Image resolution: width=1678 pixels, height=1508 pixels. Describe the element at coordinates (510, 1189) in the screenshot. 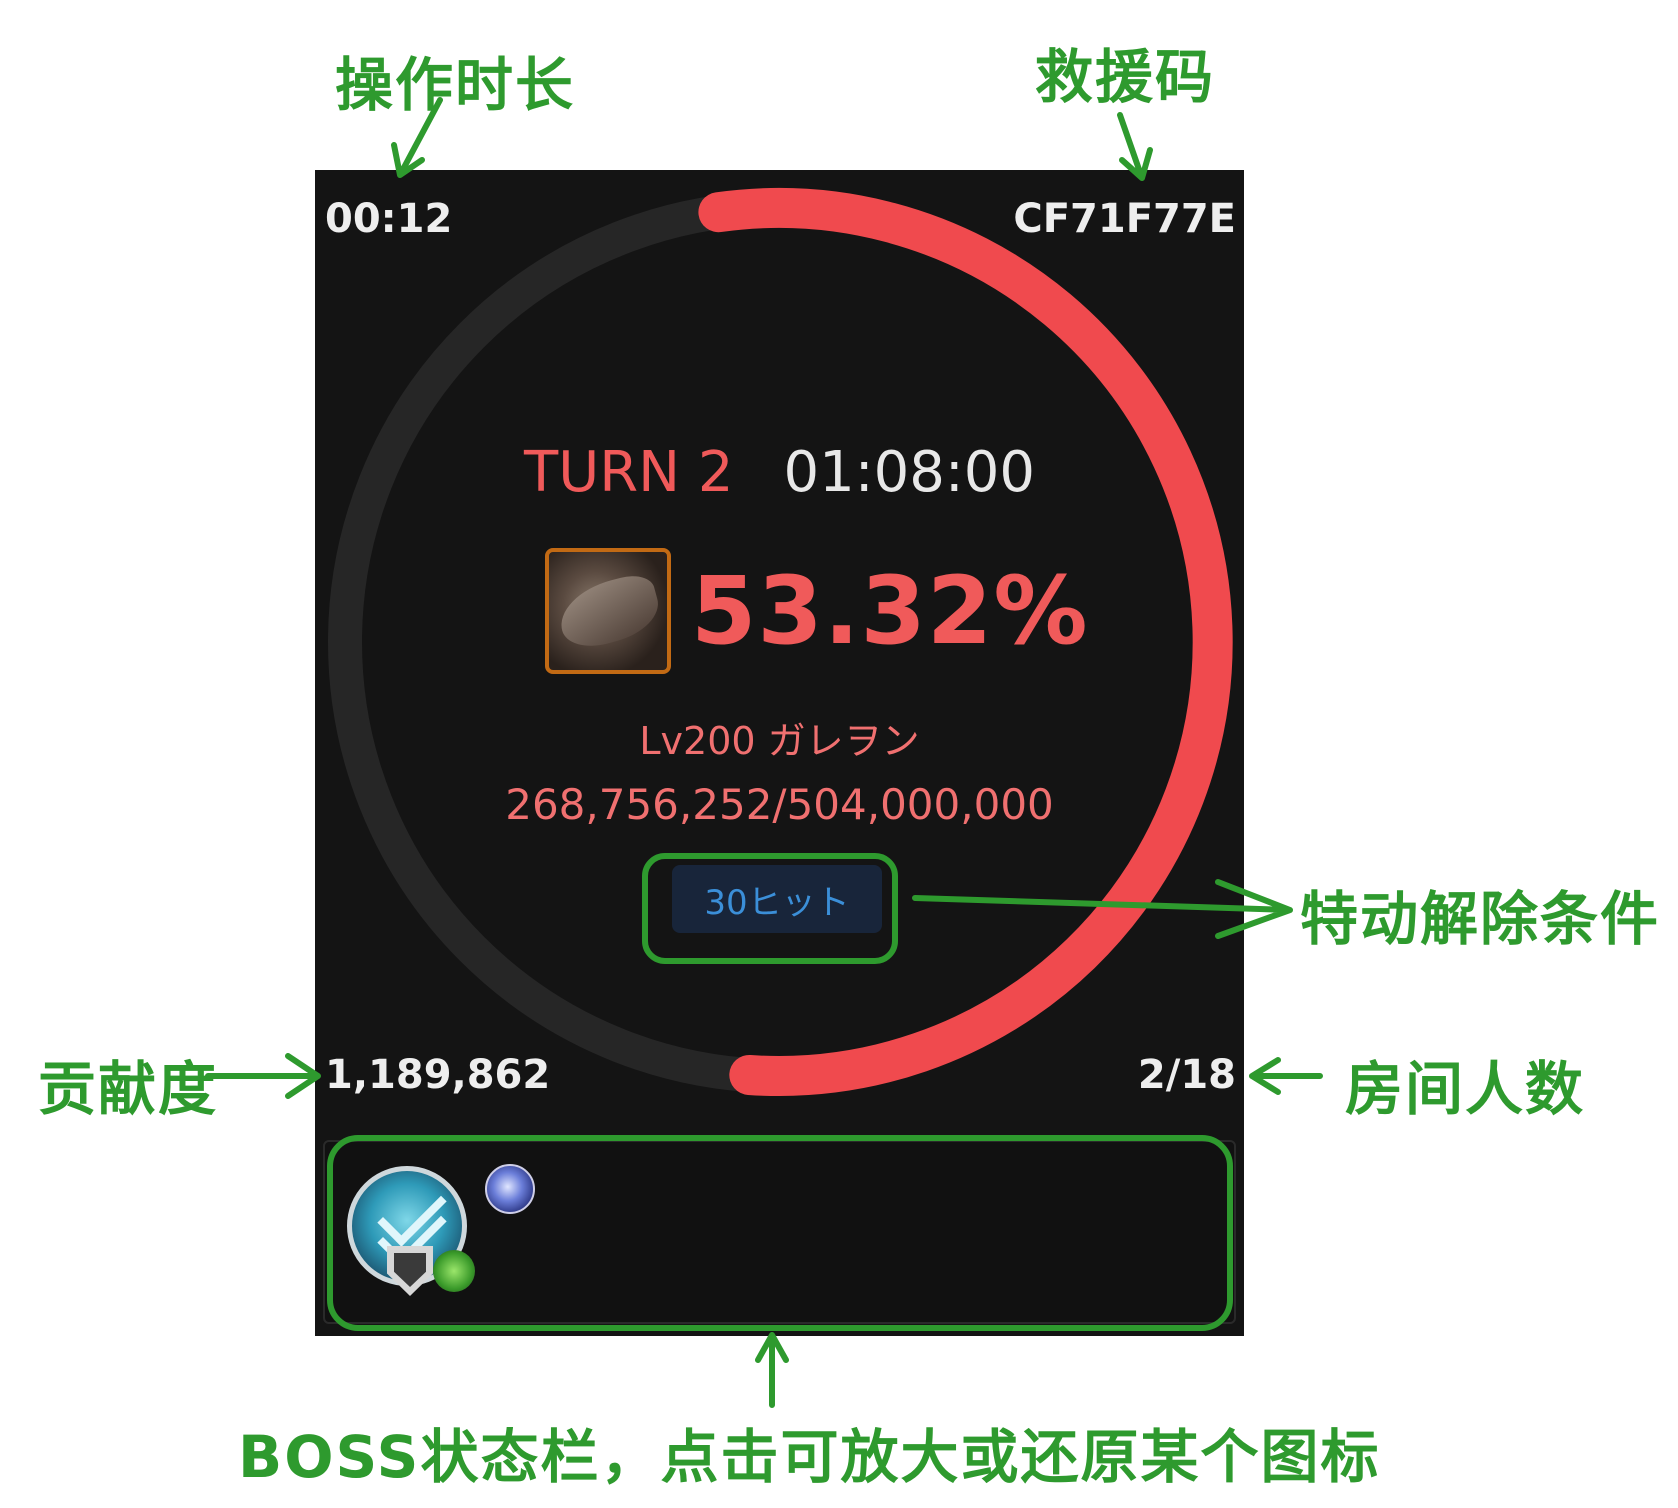

I see `element-debuff-icon` at that location.